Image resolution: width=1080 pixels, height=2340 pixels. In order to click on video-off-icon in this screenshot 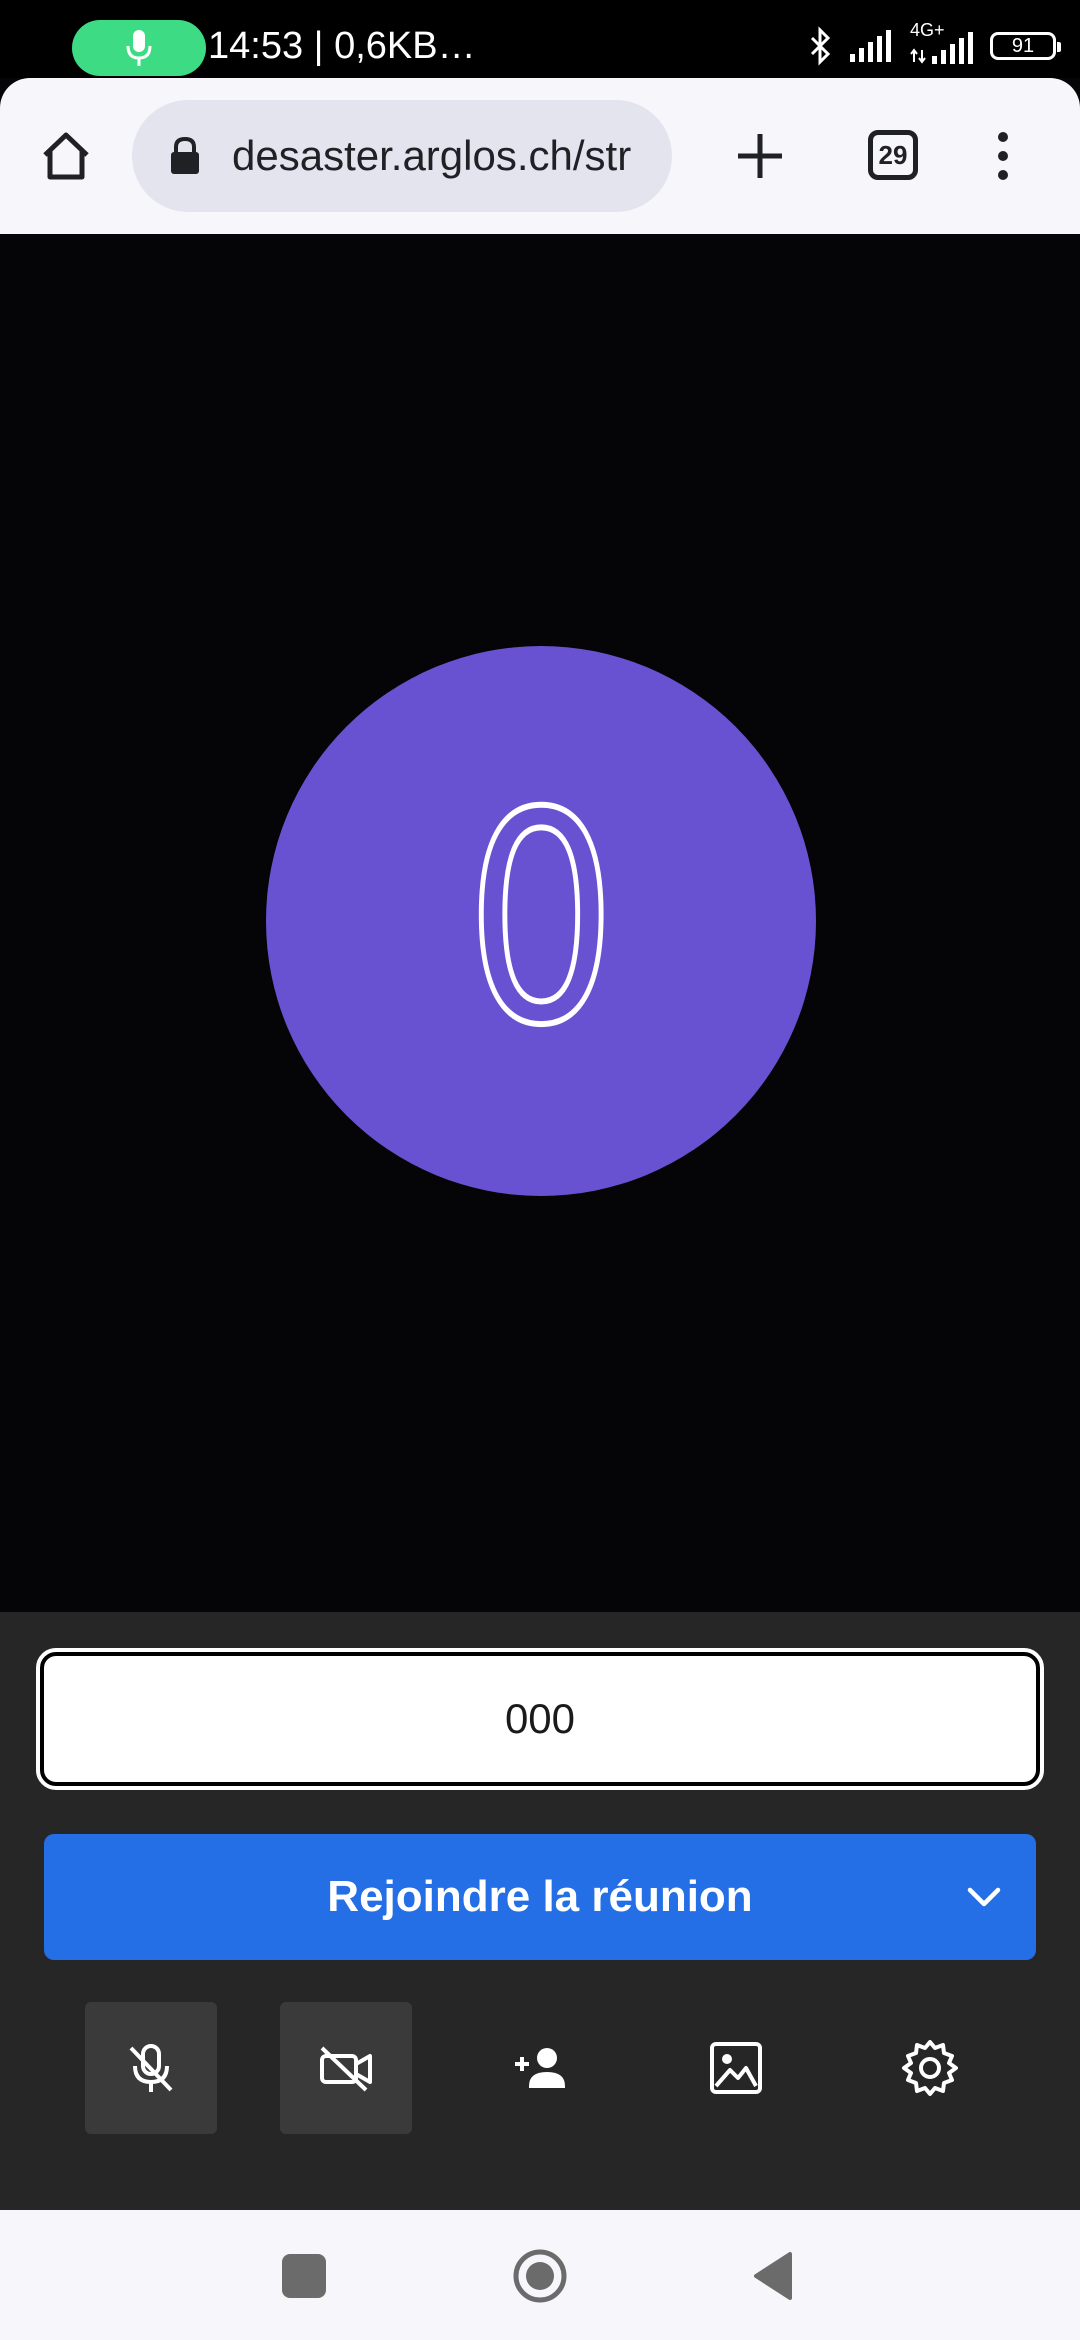, I will do `click(346, 2069)`.